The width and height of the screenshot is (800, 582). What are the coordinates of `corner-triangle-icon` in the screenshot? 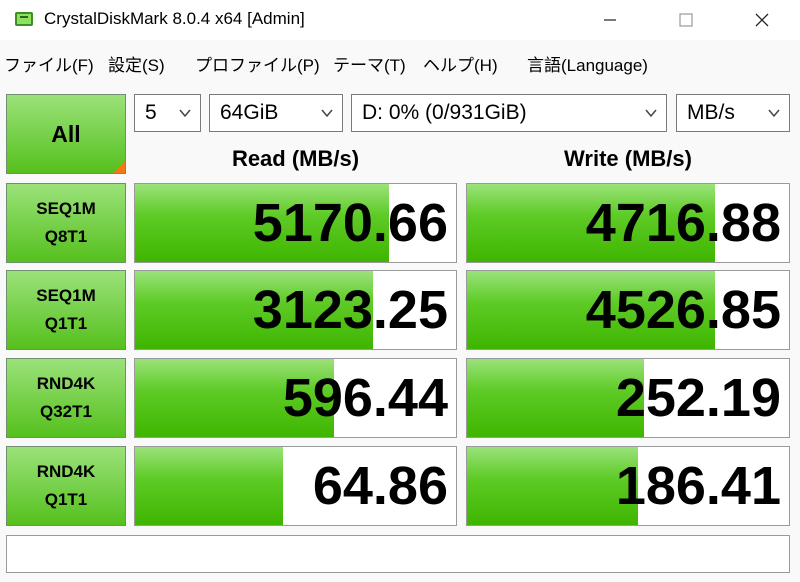 It's located at (119, 167).